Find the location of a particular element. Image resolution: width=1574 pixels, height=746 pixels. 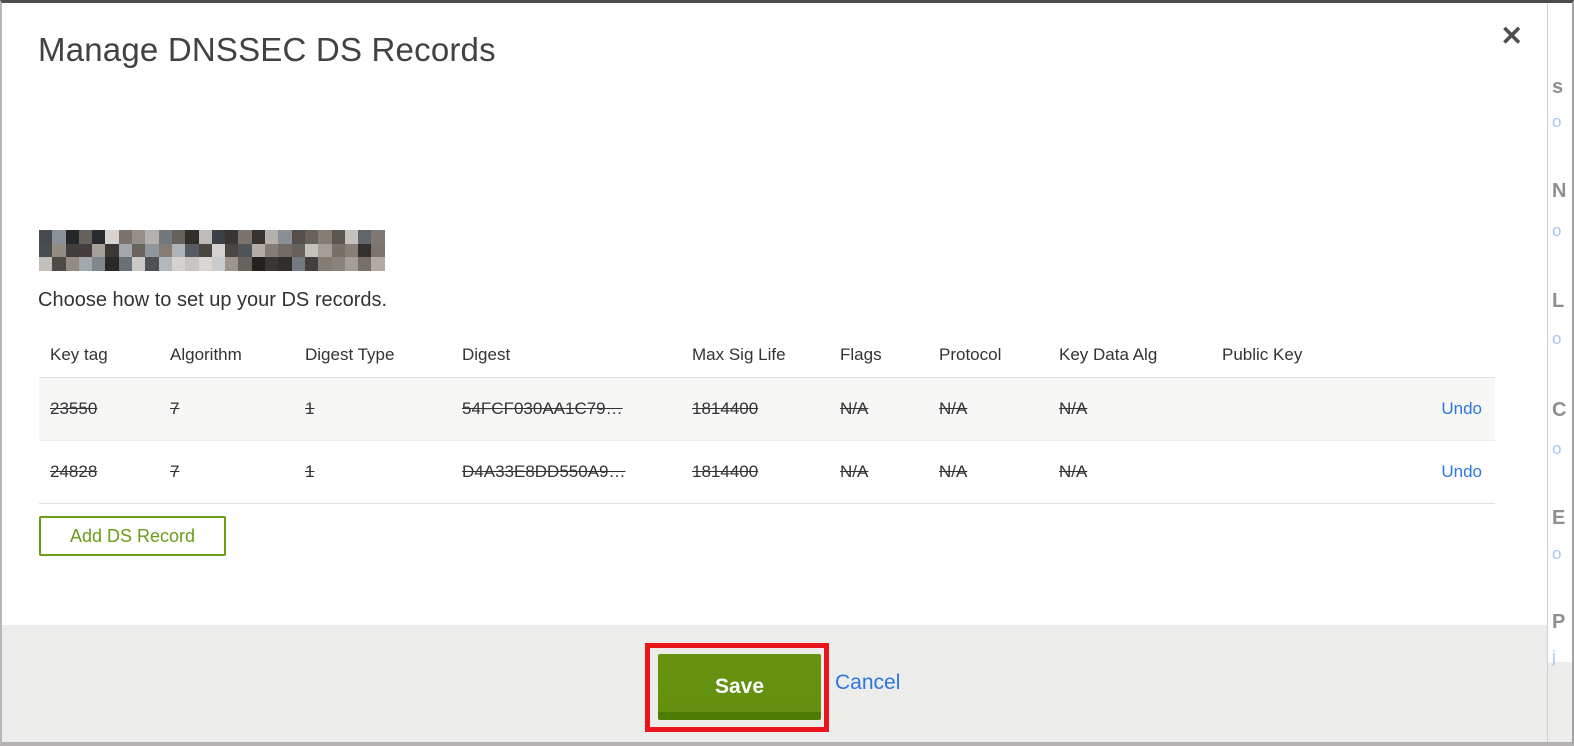

background-text-fragment: E is located at coordinates (1559, 518).